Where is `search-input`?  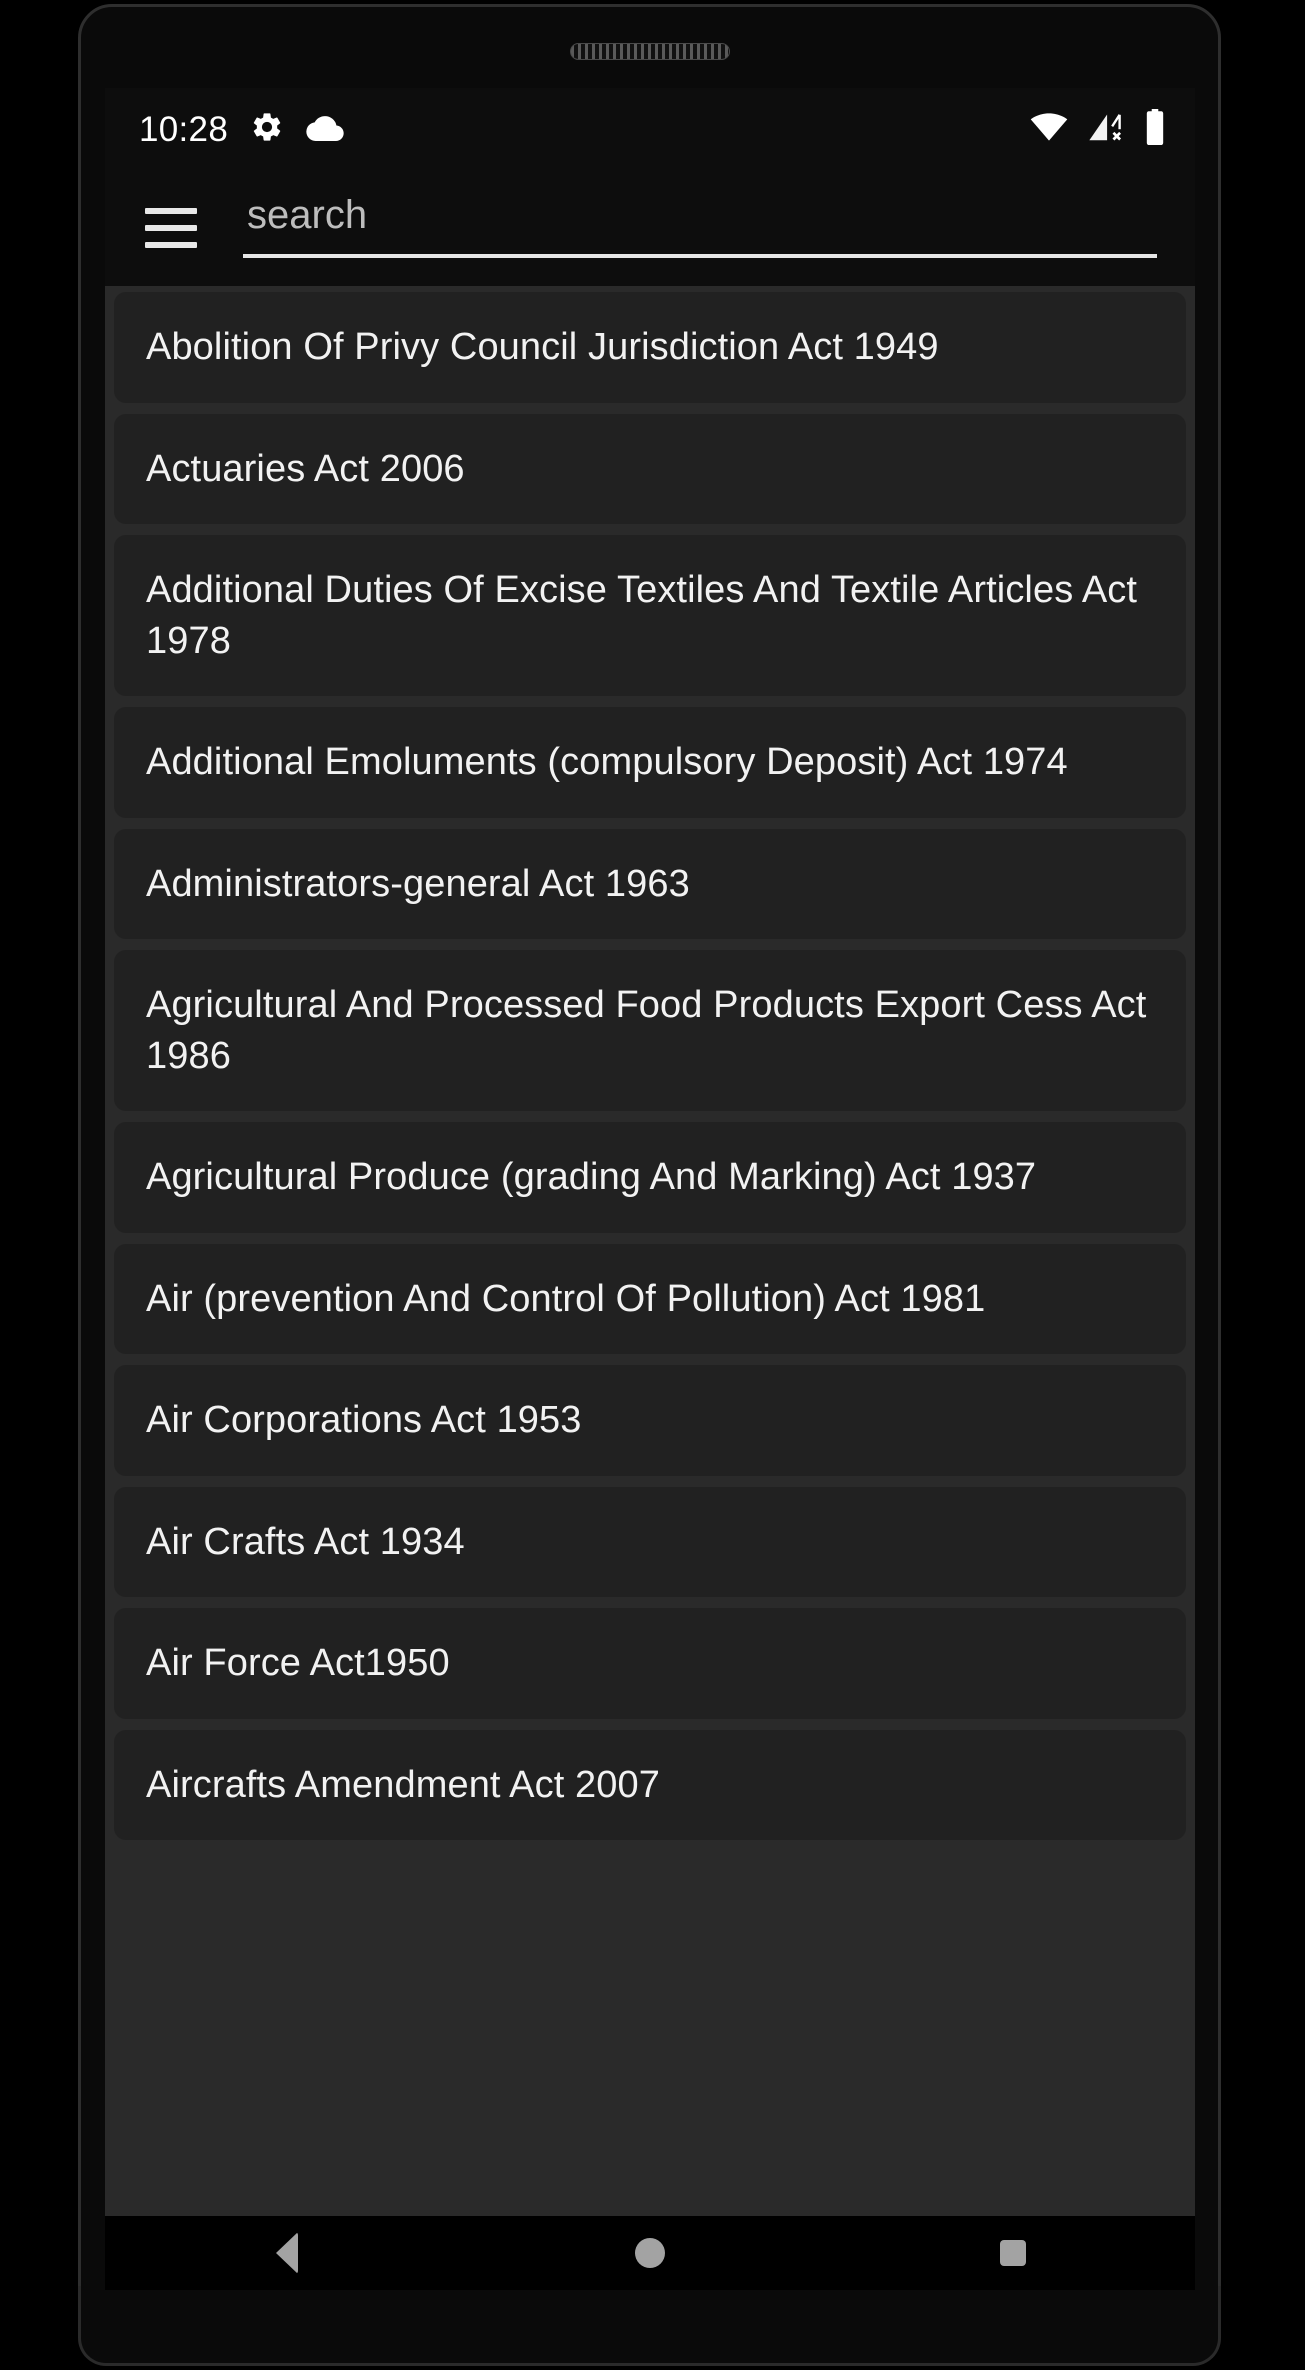
search-input is located at coordinates (700, 225).